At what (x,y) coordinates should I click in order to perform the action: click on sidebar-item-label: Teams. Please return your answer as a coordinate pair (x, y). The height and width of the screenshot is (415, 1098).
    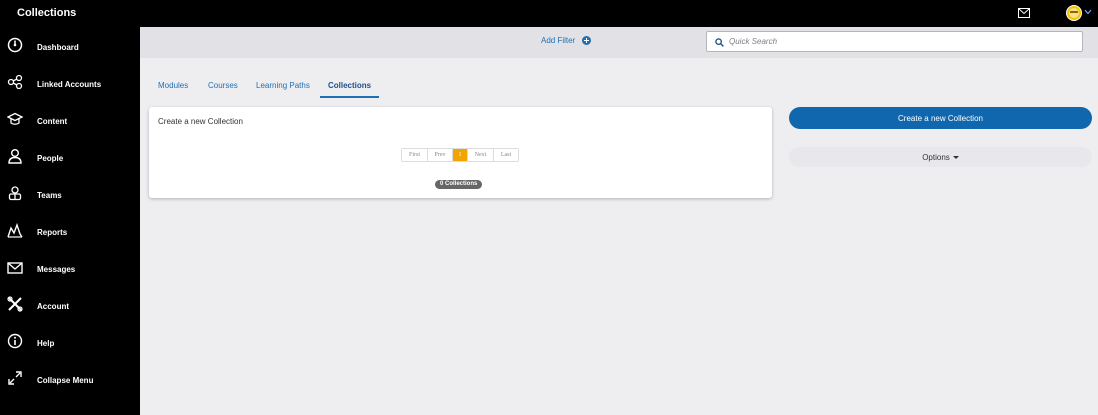
    Looking at the image, I should click on (49, 195).